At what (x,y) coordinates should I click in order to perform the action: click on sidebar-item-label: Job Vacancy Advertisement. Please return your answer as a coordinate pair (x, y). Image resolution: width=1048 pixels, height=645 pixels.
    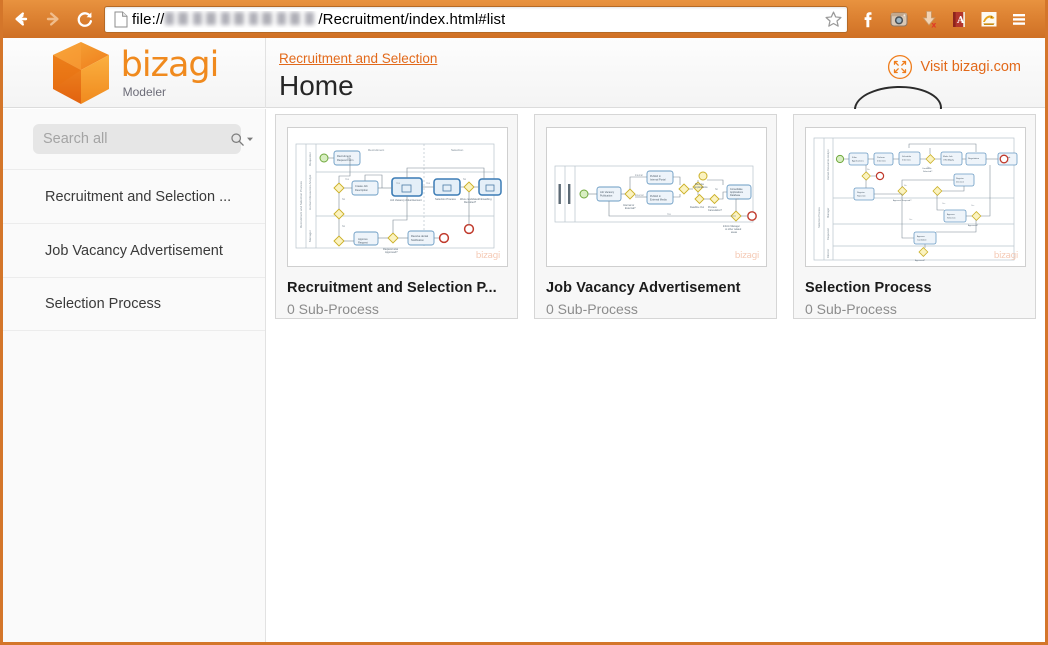
    Looking at the image, I should click on (134, 250).